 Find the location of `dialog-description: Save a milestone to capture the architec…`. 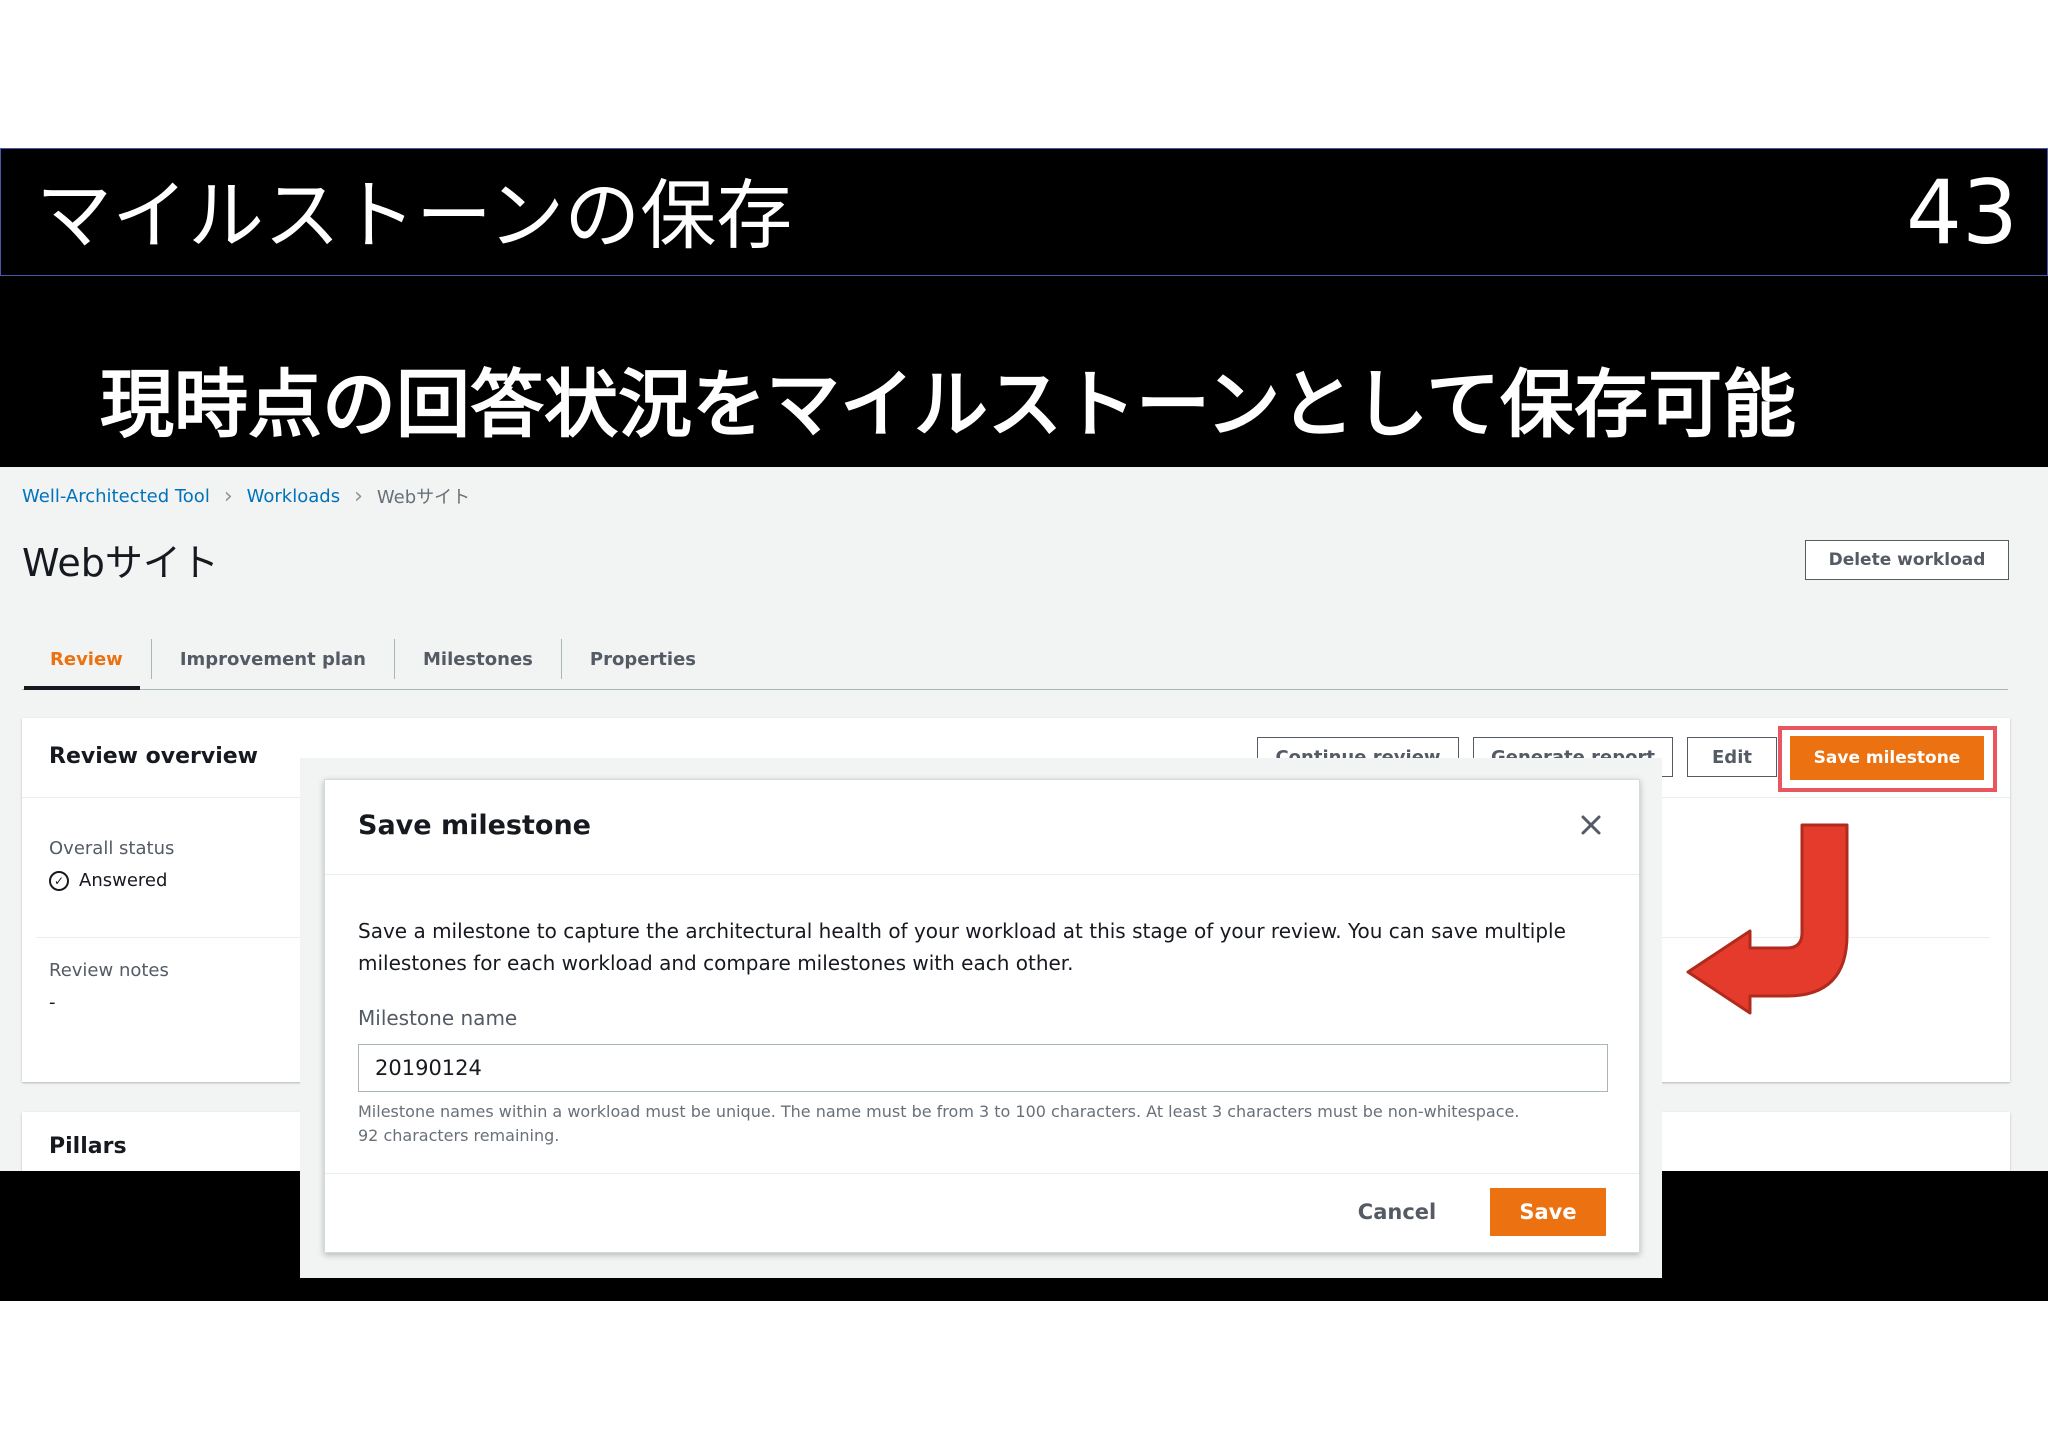

dialog-description: Save a milestone to capture the architec… is located at coordinates (962, 947).